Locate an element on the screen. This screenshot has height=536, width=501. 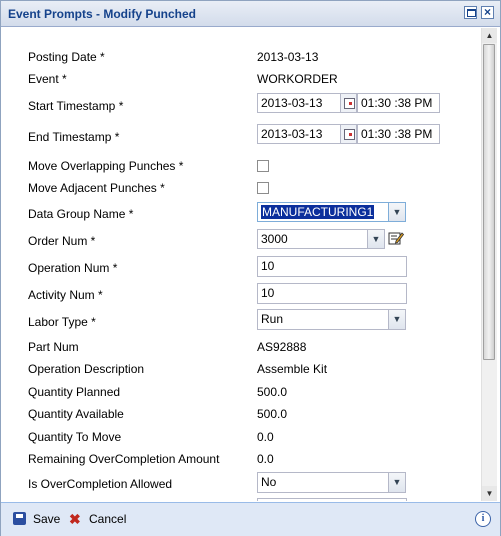
edit-list-icon is located at coordinates (396, 238).